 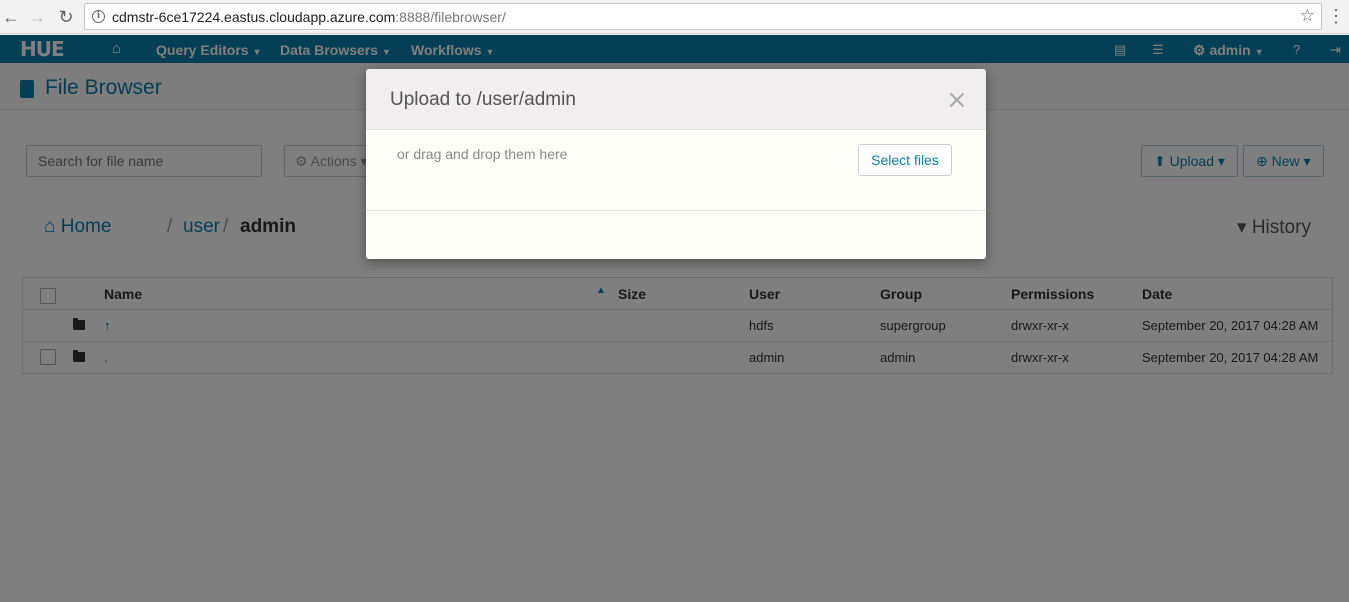 I want to click on modal-header: Upload to /user/admin ×, so click(x=676, y=99).